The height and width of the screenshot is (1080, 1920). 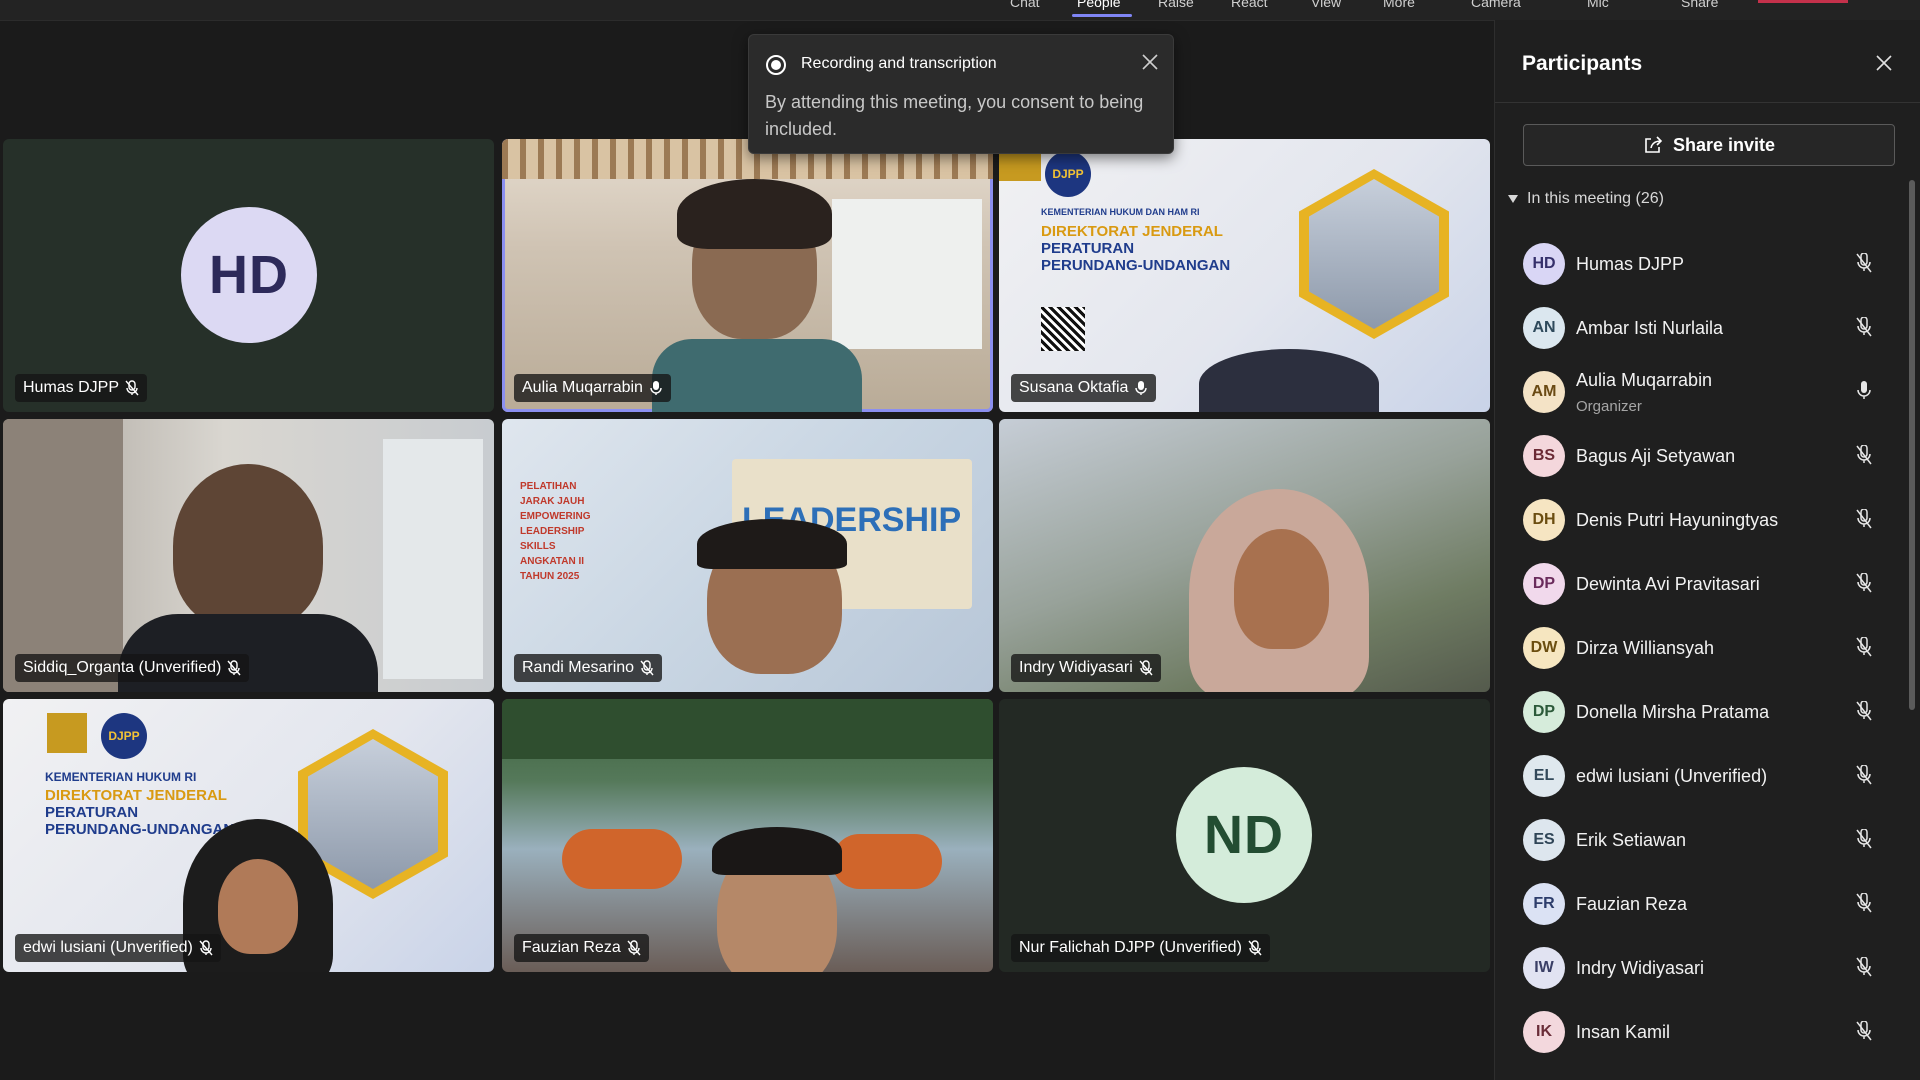 I want to click on camera-button: Camera, so click(x=1496, y=5).